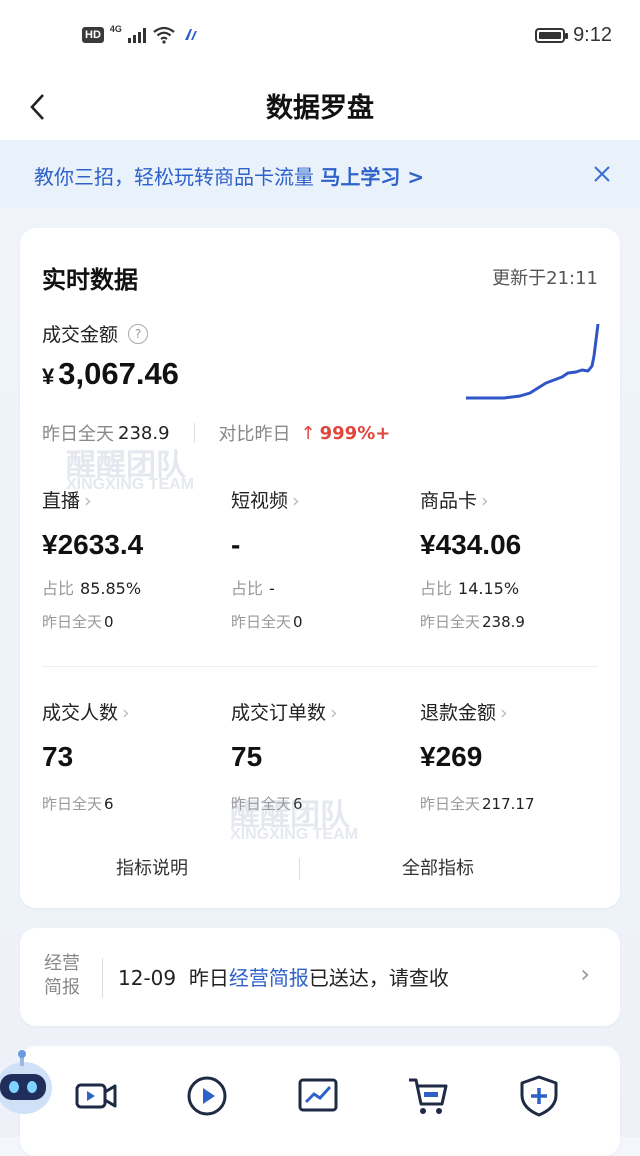  Describe the element at coordinates (28, 1085) in the screenshot. I see `assistant-robot-icon` at that location.